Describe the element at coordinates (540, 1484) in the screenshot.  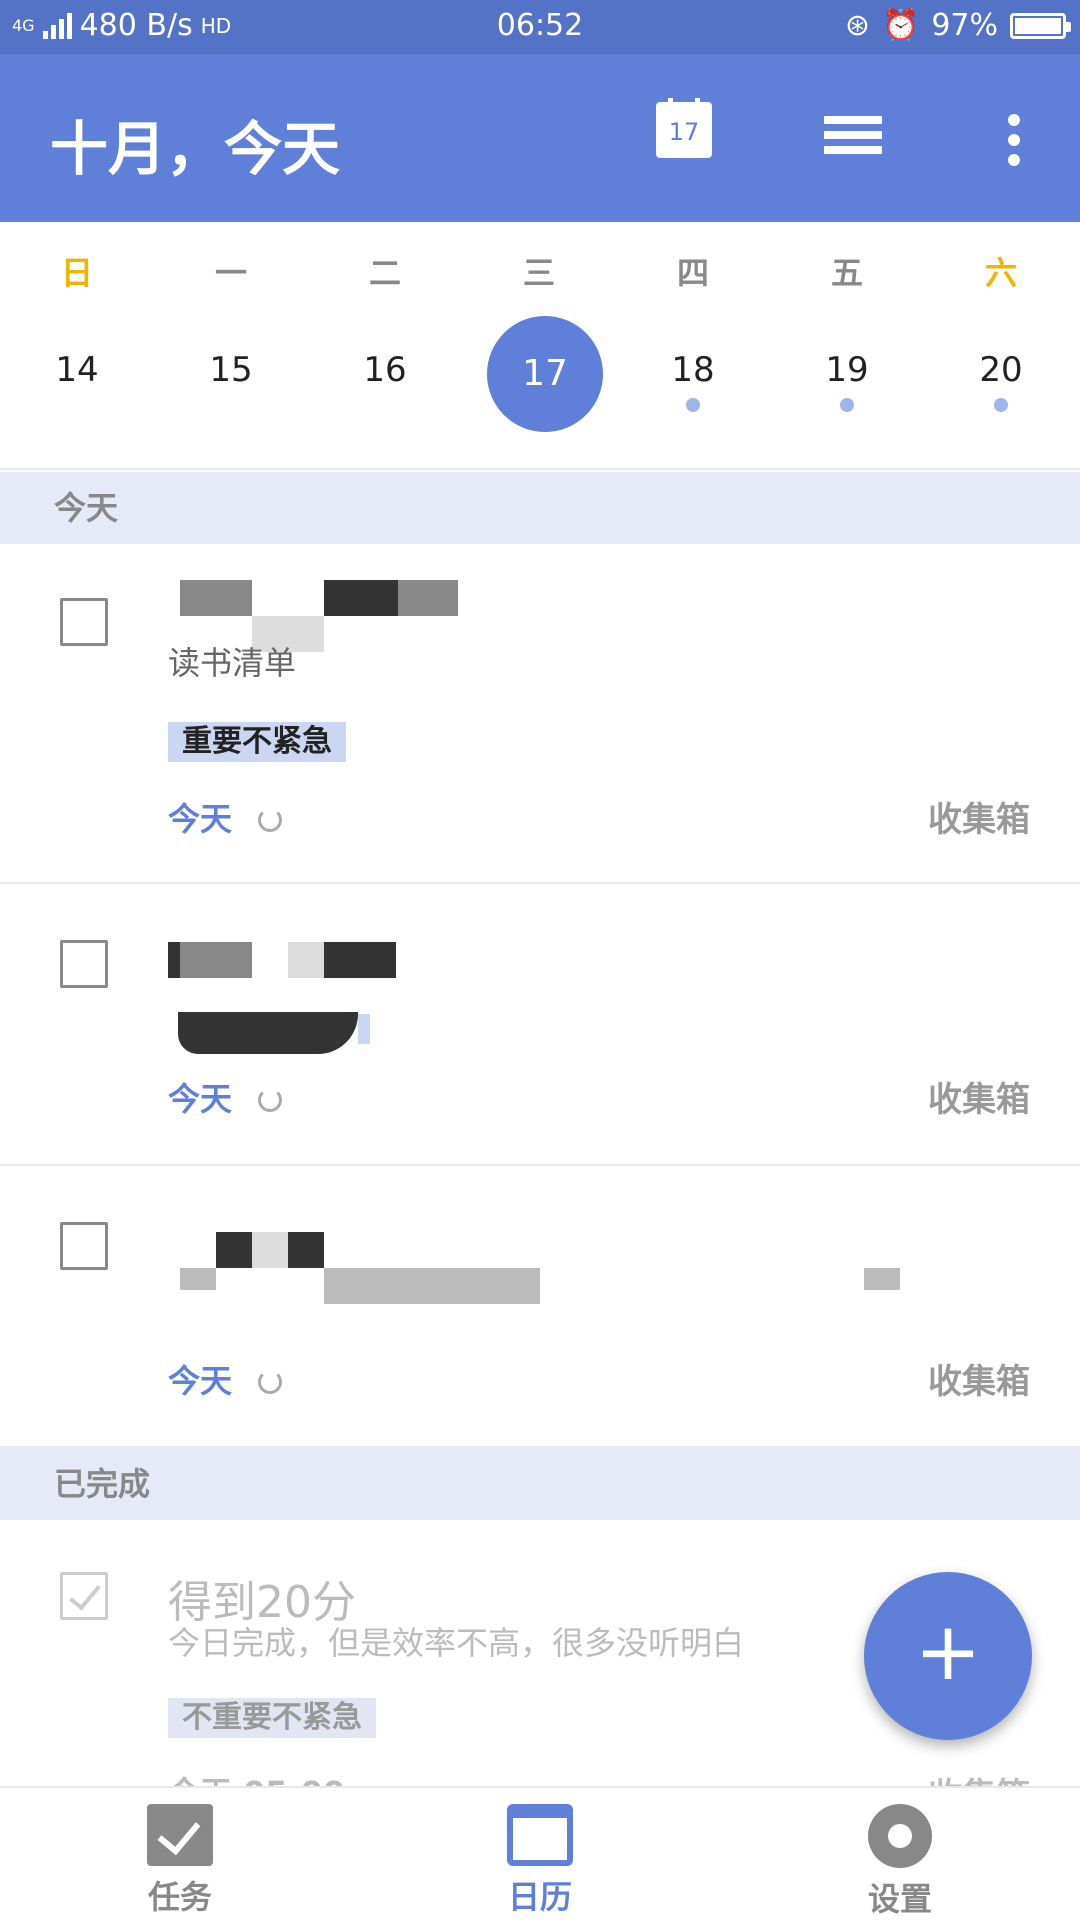
I see `section-header-completed: 已完成` at that location.